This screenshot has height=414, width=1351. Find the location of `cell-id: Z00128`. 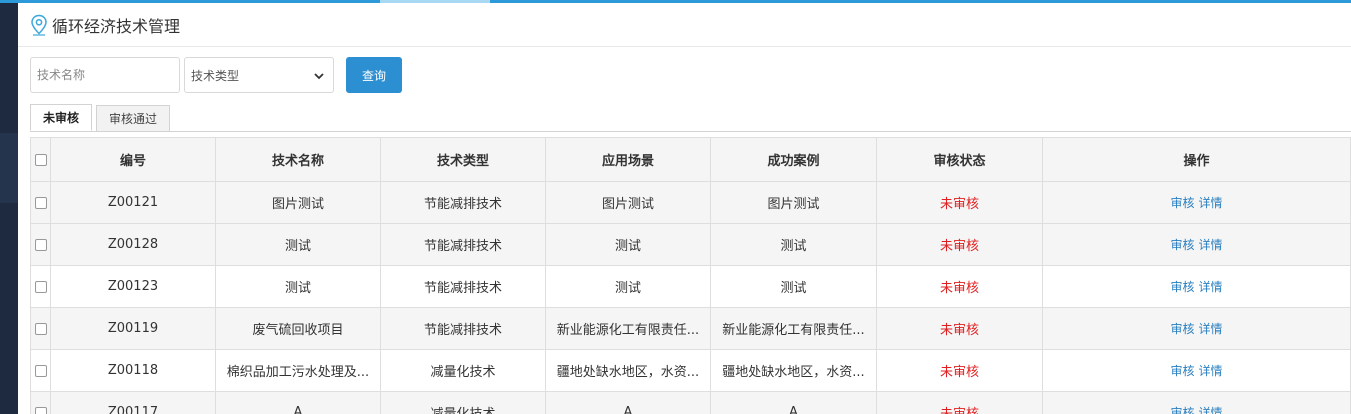

cell-id: Z00128 is located at coordinates (133, 244).